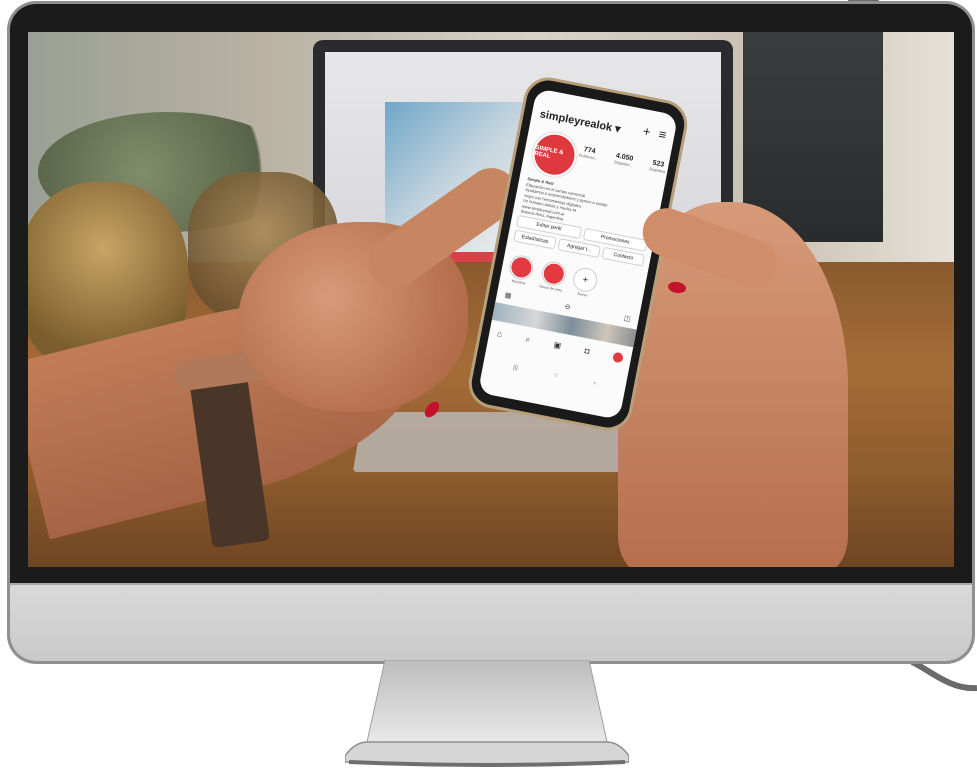  Describe the element at coordinates (662, 134) in the screenshot. I see `menu-icon: ≡` at that location.